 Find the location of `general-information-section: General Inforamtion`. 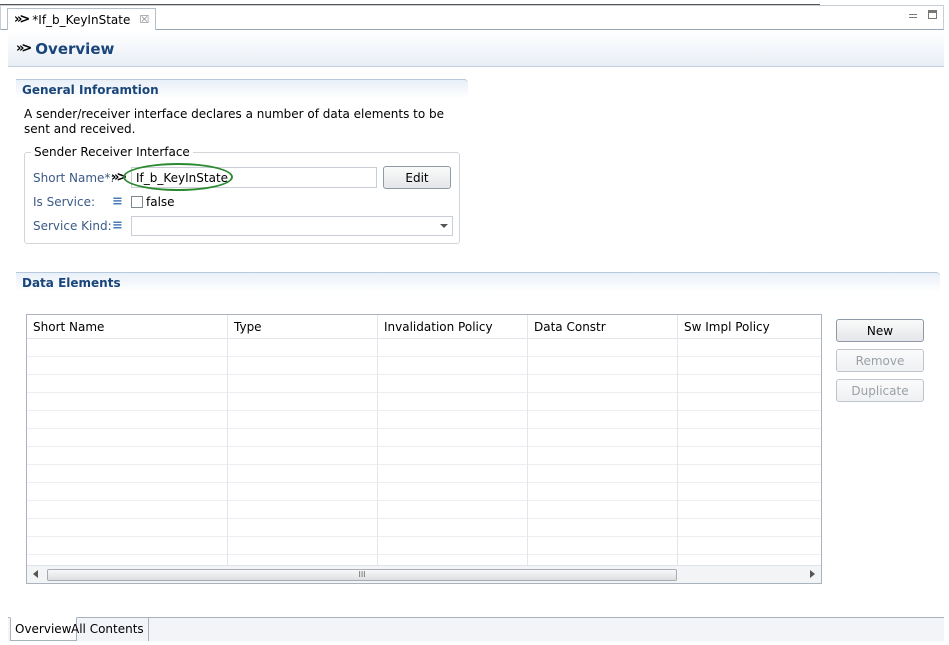

general-information-section: General Inforamtion is located at coordinates (242, 89).